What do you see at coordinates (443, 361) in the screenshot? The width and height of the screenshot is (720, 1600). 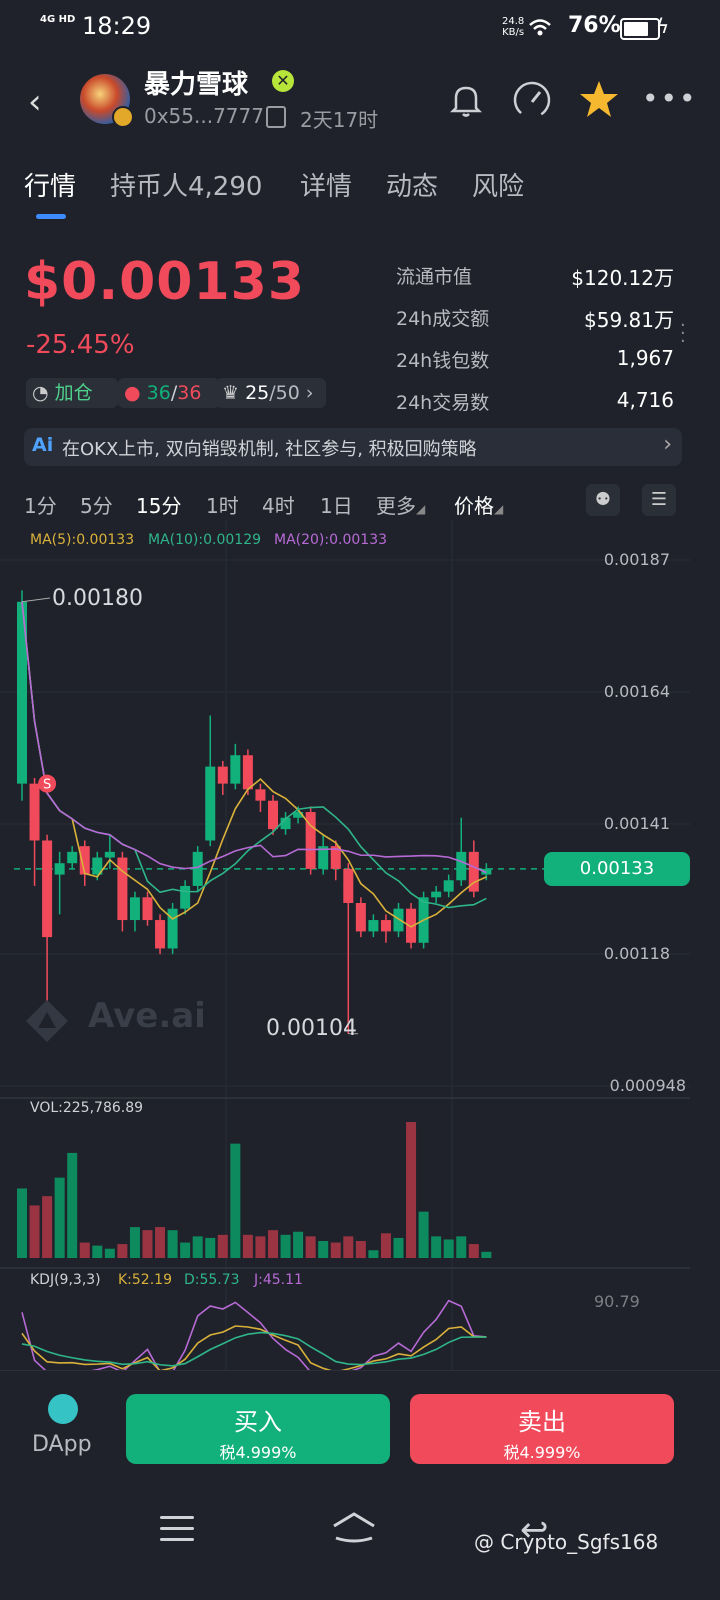 I see `stat-label: 24h钱包数` at bounding box center [443, 361].